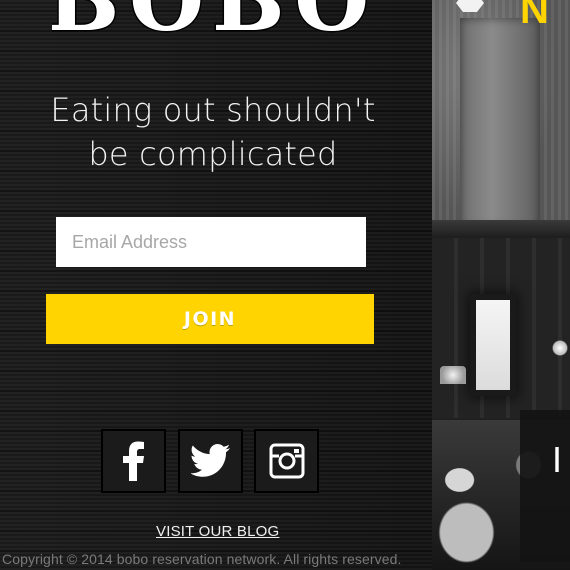 Image resolution: width=570 pixels, height=570 pixels. What do you see at coordinates (501, 229) in the screenshot?
I see `photo-cornice` at bounding box center [501, 229].